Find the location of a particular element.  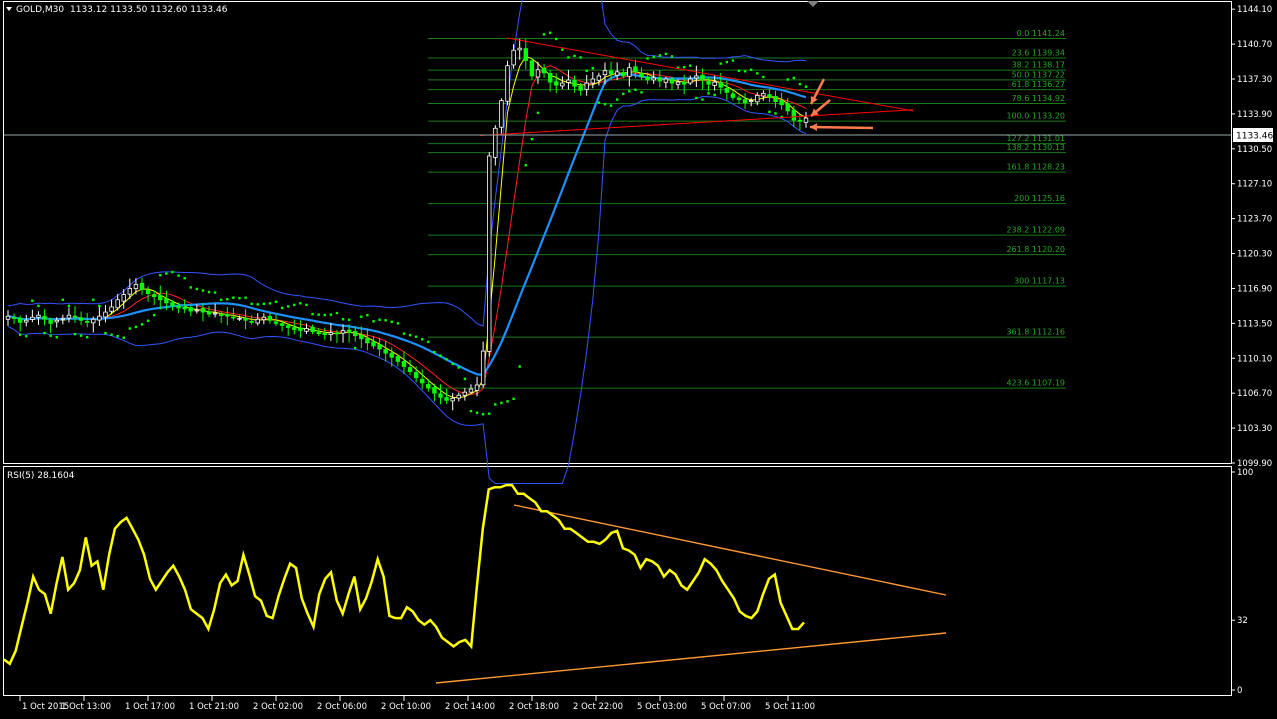

chart-shift-marker-icon is located at coordinates (813, 4).